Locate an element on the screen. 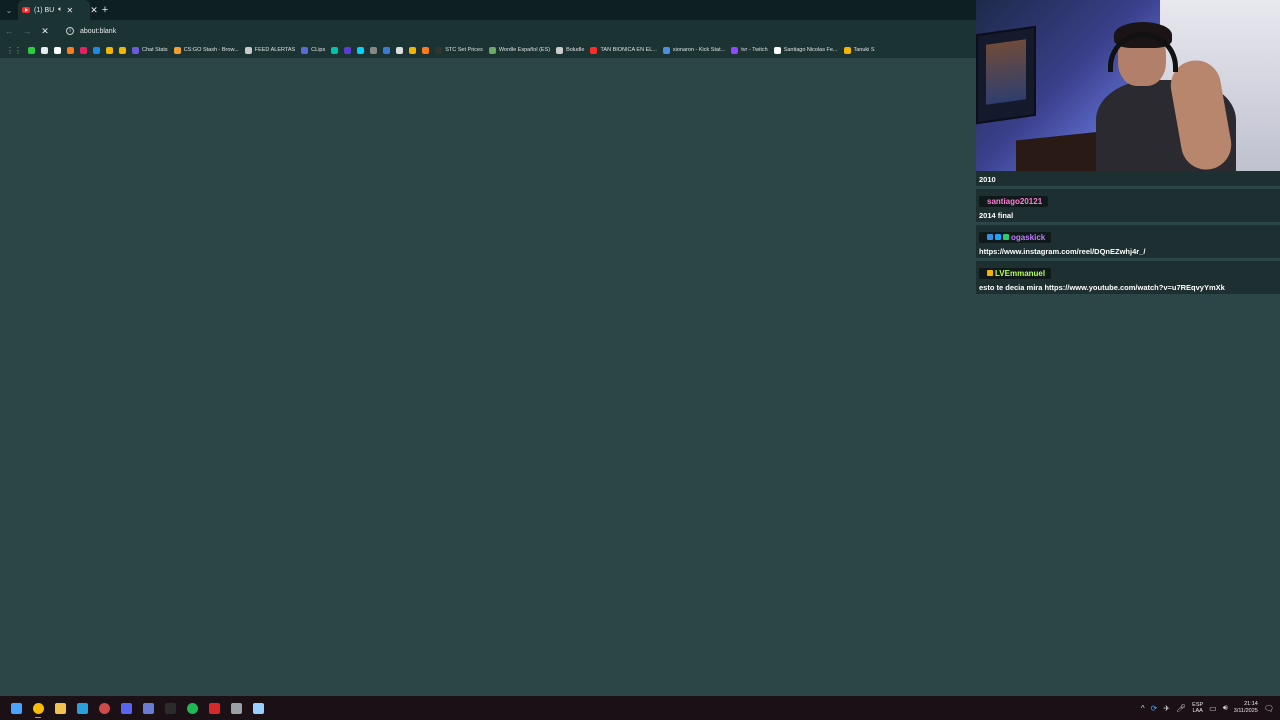  bookmark-item: FEED ALERTAS is located at coordinates (269, 50).